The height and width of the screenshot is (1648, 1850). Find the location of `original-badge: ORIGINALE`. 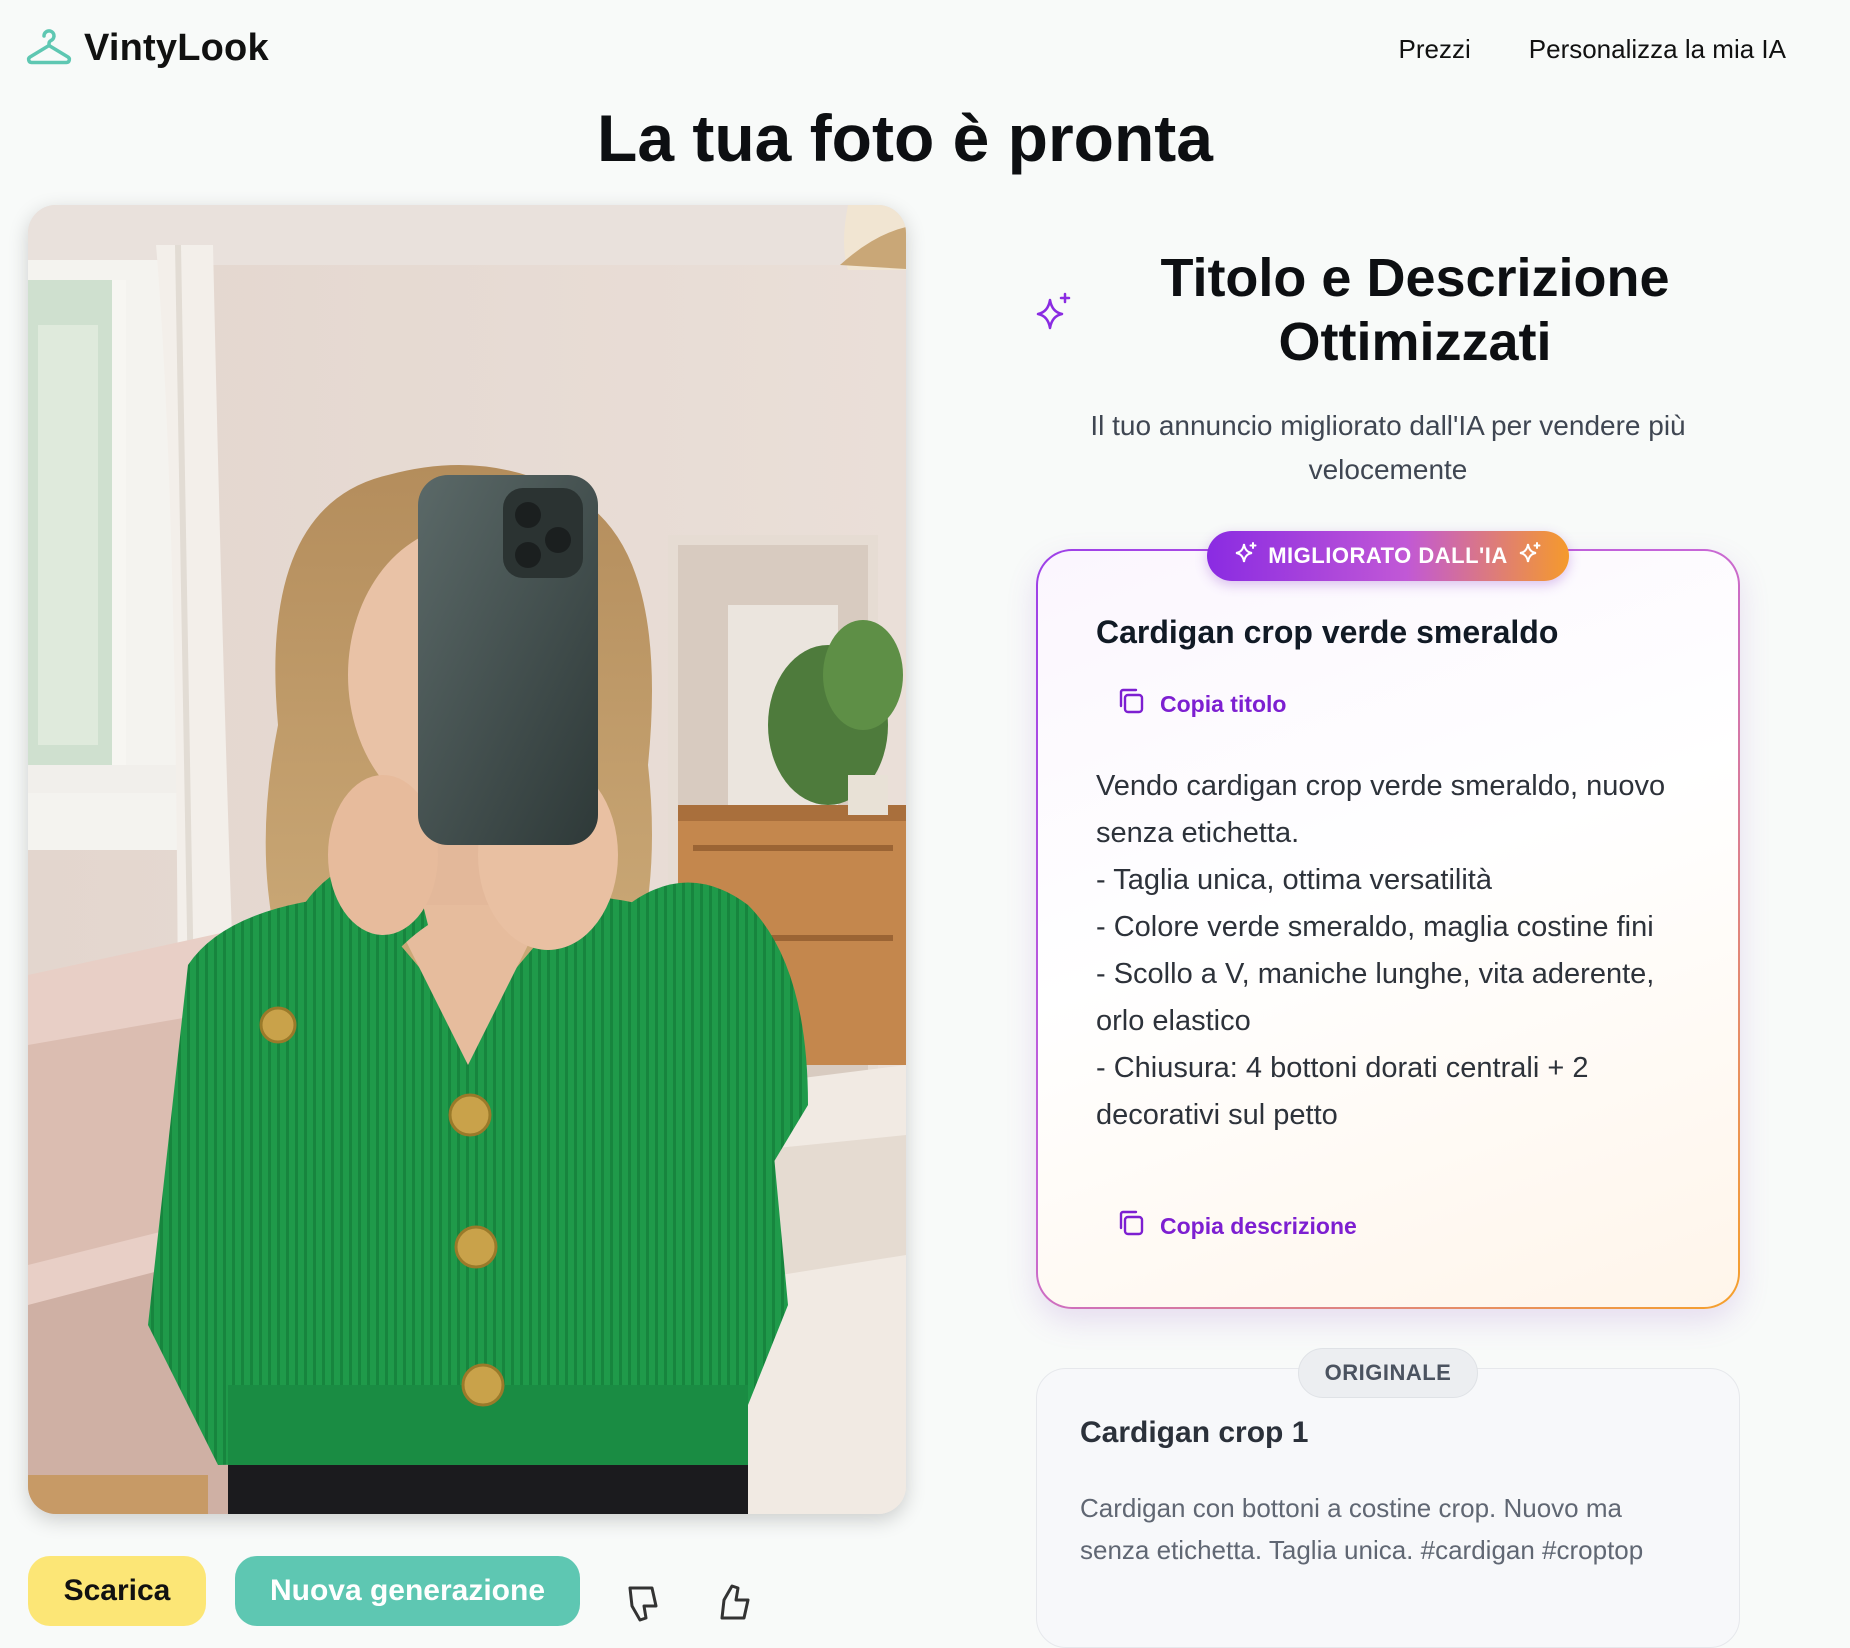

original-badge: ORIGINALE is located at coordinates (1388, 1373).